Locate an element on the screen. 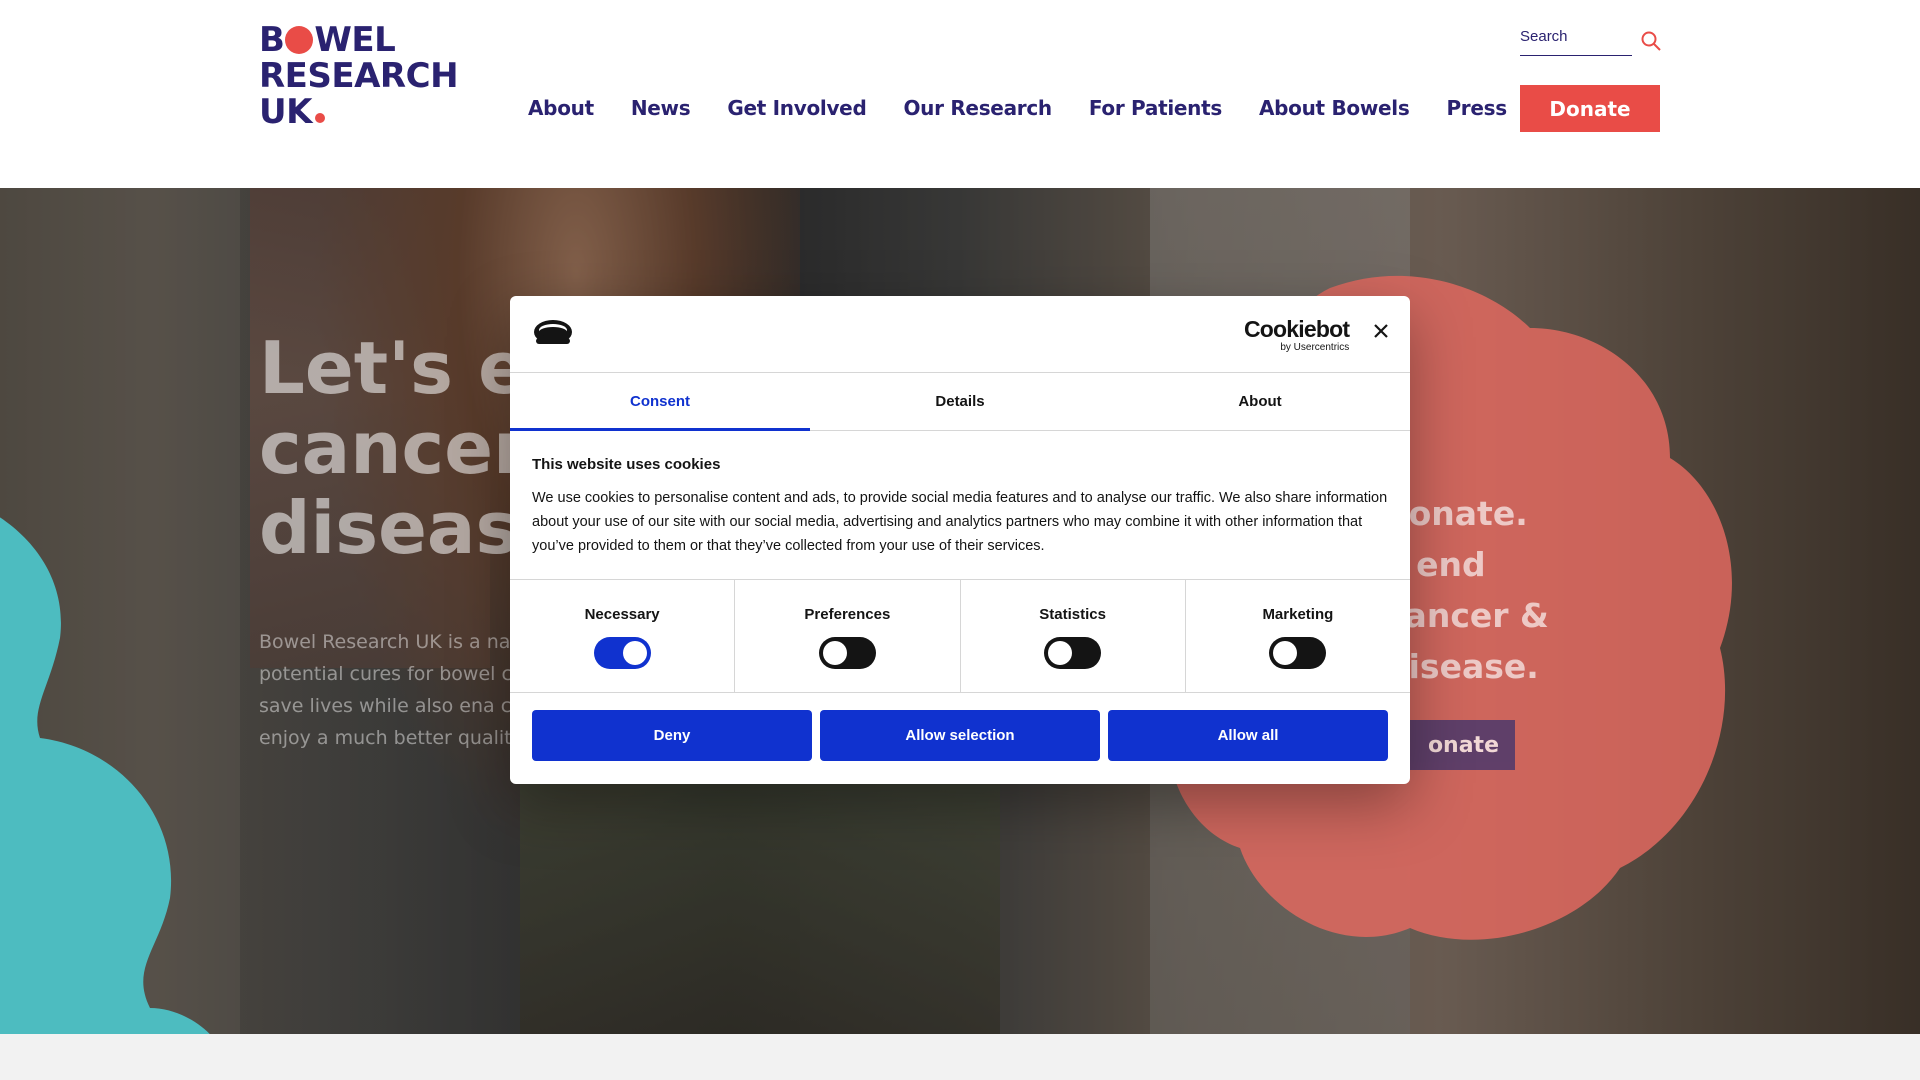 This screenshot has width=1920, height=1080. tab-details: Details is located at coordinates (960, 401).